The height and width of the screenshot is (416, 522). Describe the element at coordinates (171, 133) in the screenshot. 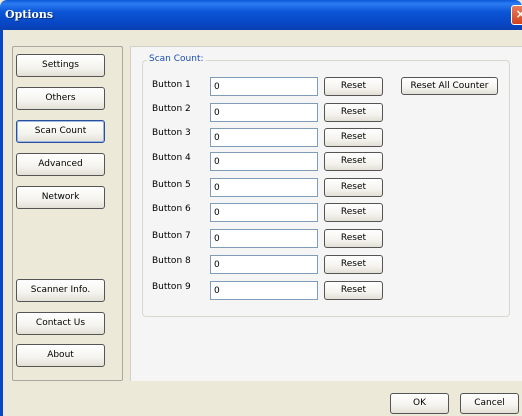

I see `row-label: Button 3` at that location.